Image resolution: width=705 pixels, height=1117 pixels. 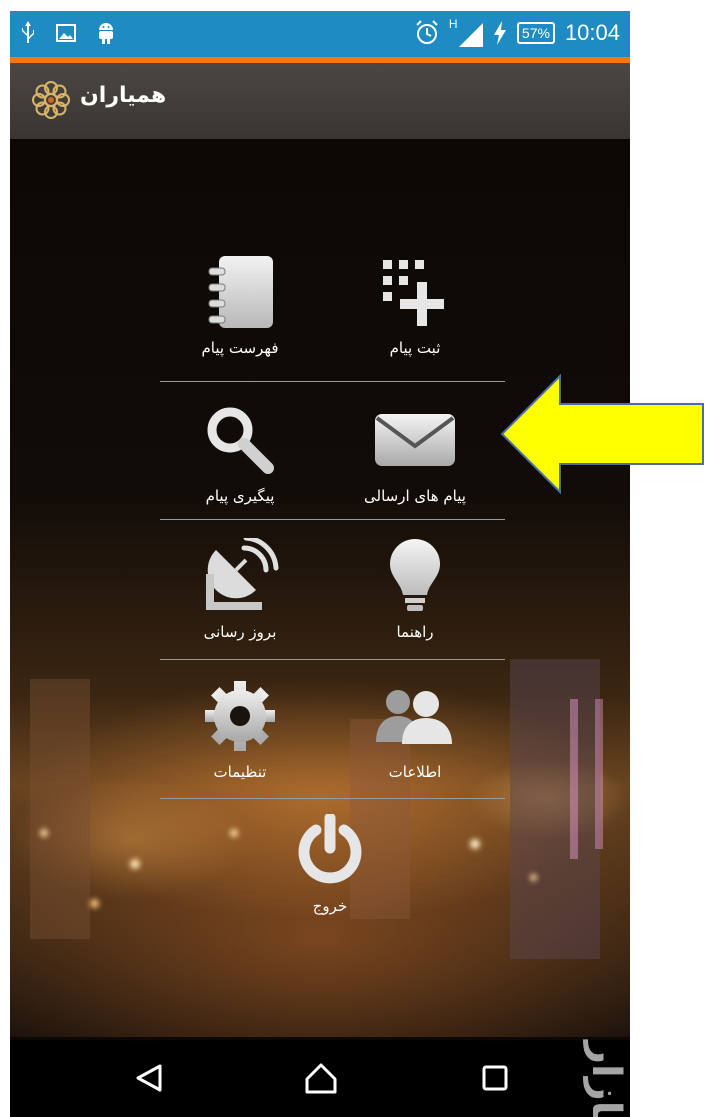 I want to click on menu-exit: خروج, so click(x=330, y=865).